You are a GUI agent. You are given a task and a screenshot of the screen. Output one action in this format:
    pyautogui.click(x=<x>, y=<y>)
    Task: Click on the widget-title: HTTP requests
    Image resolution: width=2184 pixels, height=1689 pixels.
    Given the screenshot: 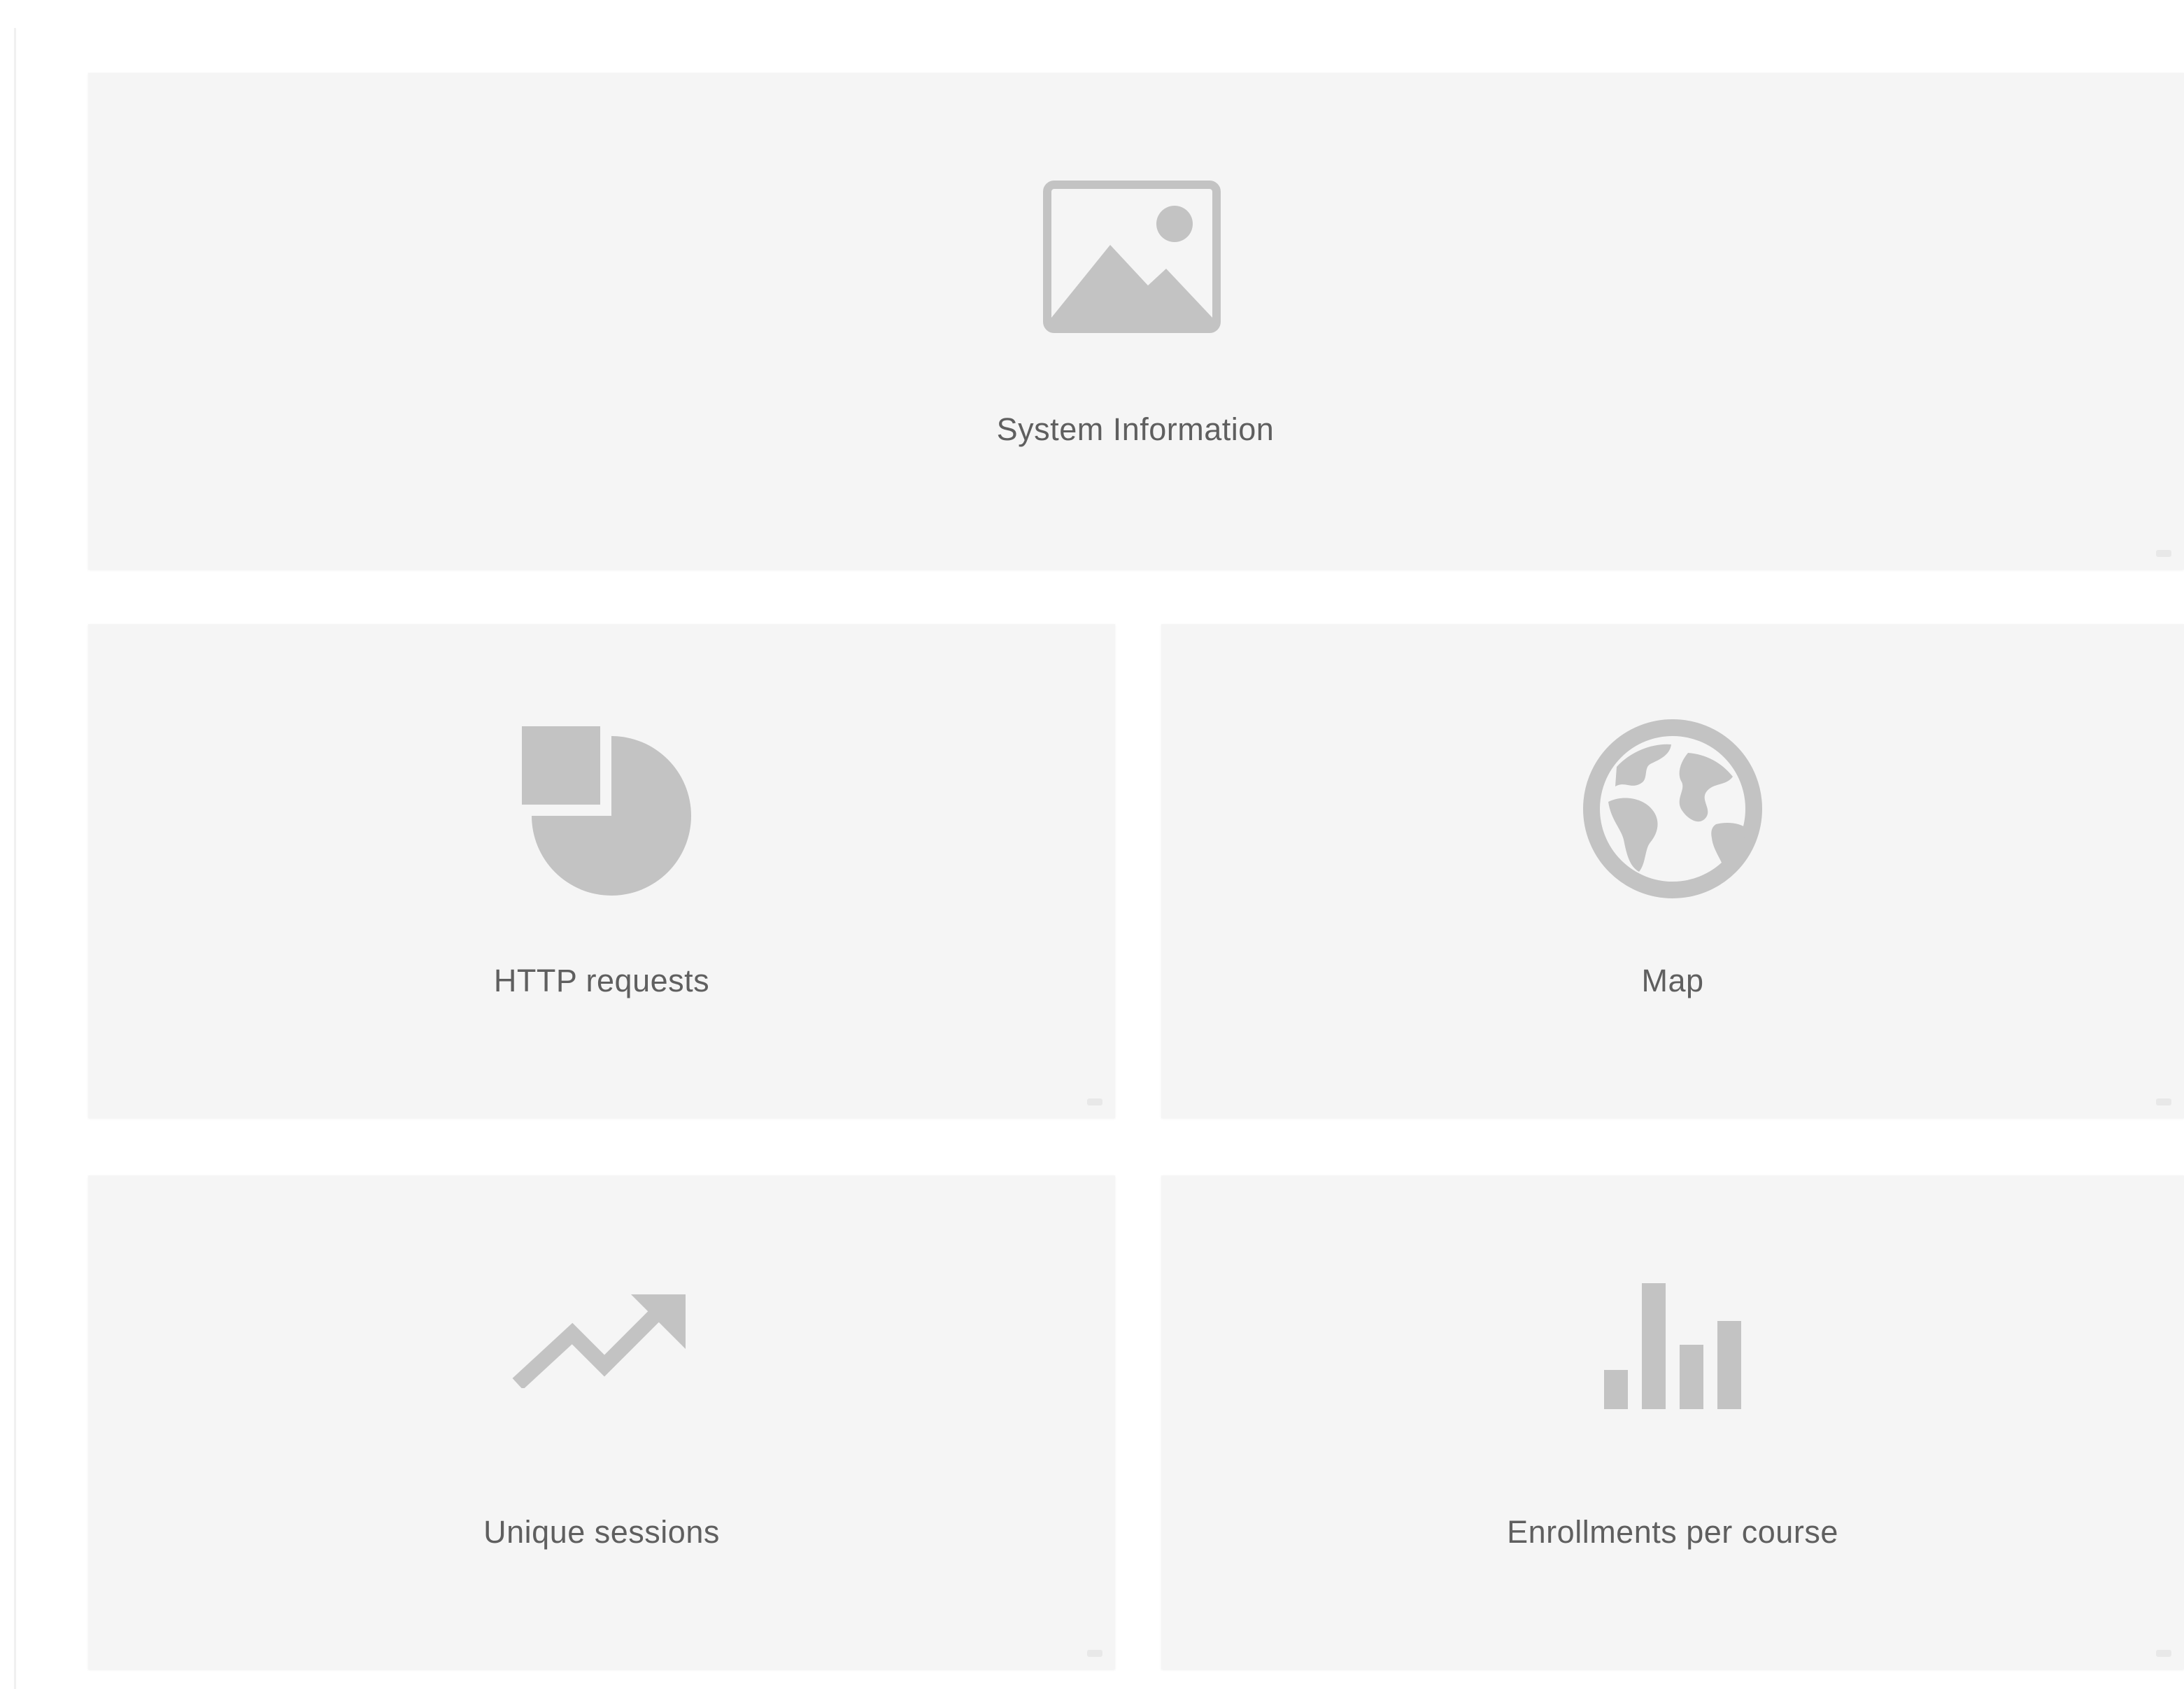 What is the action you would take?
    pyautogui.click(x=601, y=981)
    